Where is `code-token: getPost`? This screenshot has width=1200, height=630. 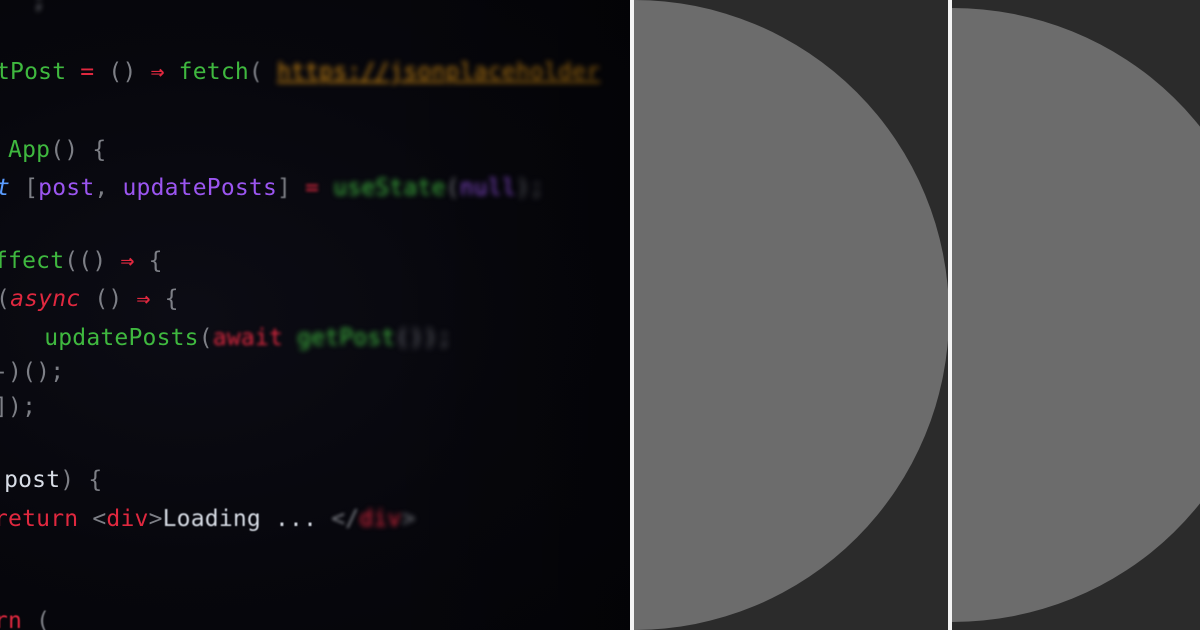 code-token: getPost is located at coordinates (339, 338).